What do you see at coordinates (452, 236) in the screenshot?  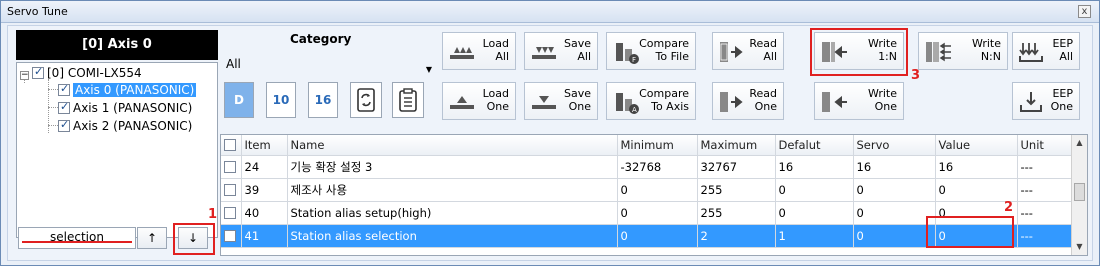 I see `cell-name: Station alias selection` at bounding box center [452, 236].